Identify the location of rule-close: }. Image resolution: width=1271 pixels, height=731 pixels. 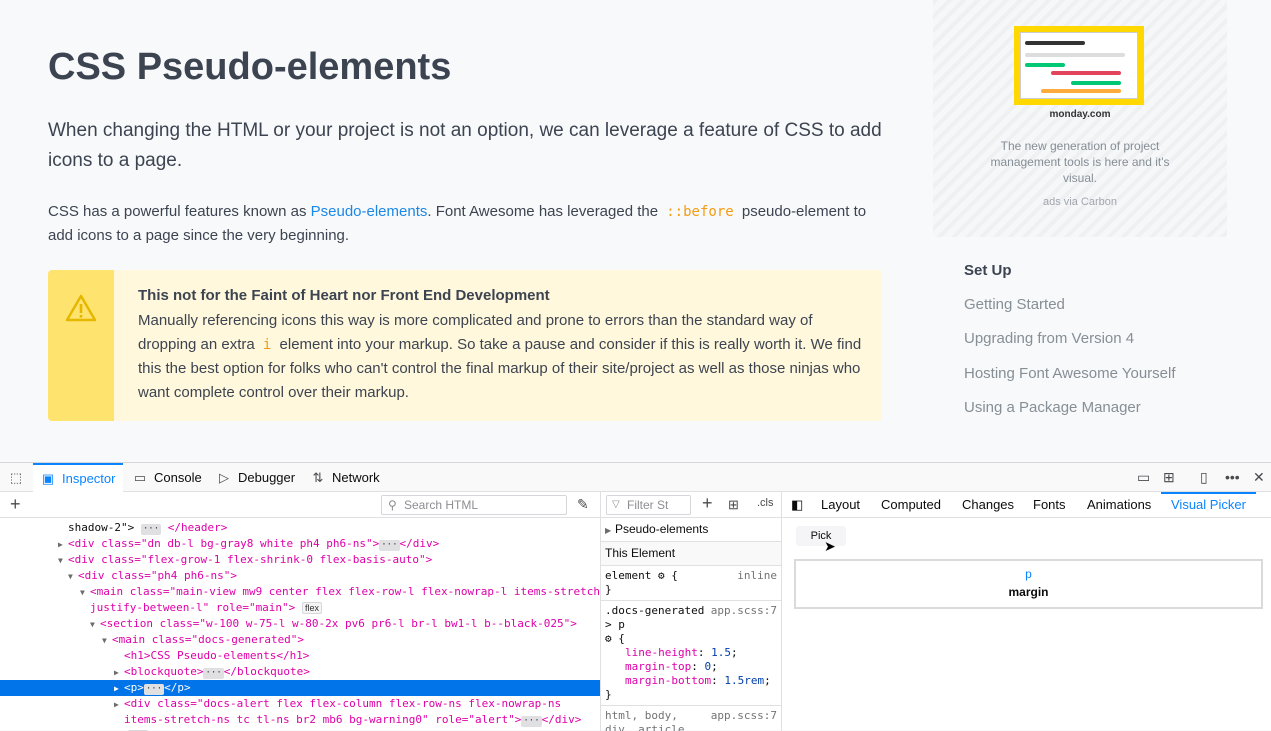
(608, 589).